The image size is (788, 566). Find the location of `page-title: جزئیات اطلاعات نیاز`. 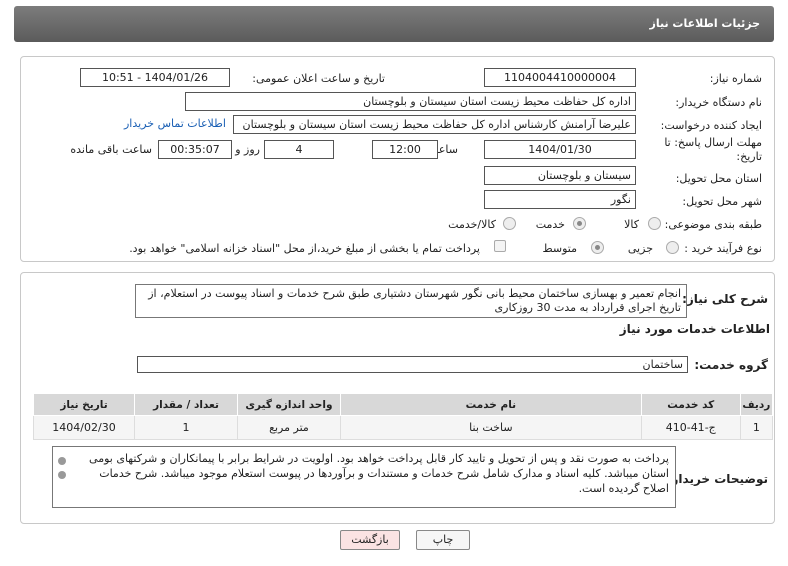

page-title: جزئیات اطلاعات نیاز is located at coordinates (705, 23).